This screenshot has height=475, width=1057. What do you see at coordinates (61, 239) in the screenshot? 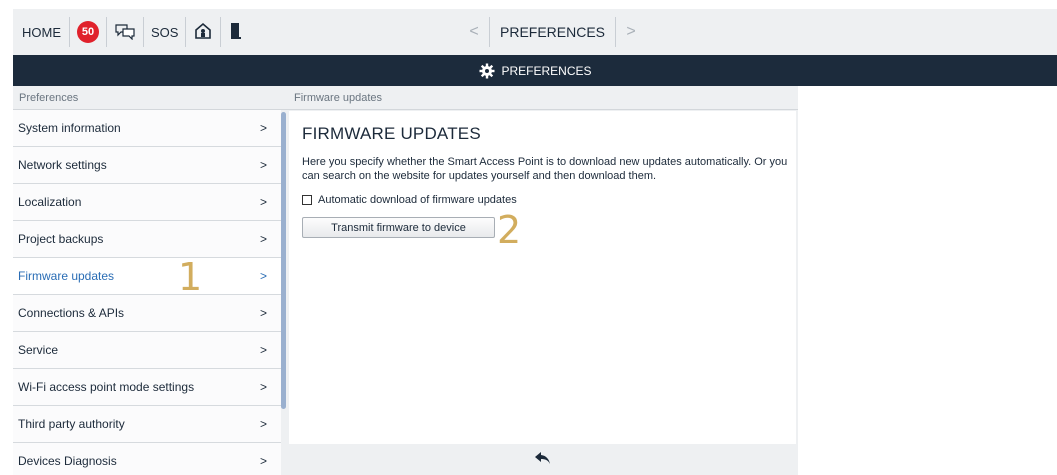
I see `sidebar-item-label: Project backups` at bounding box center [61, 239].